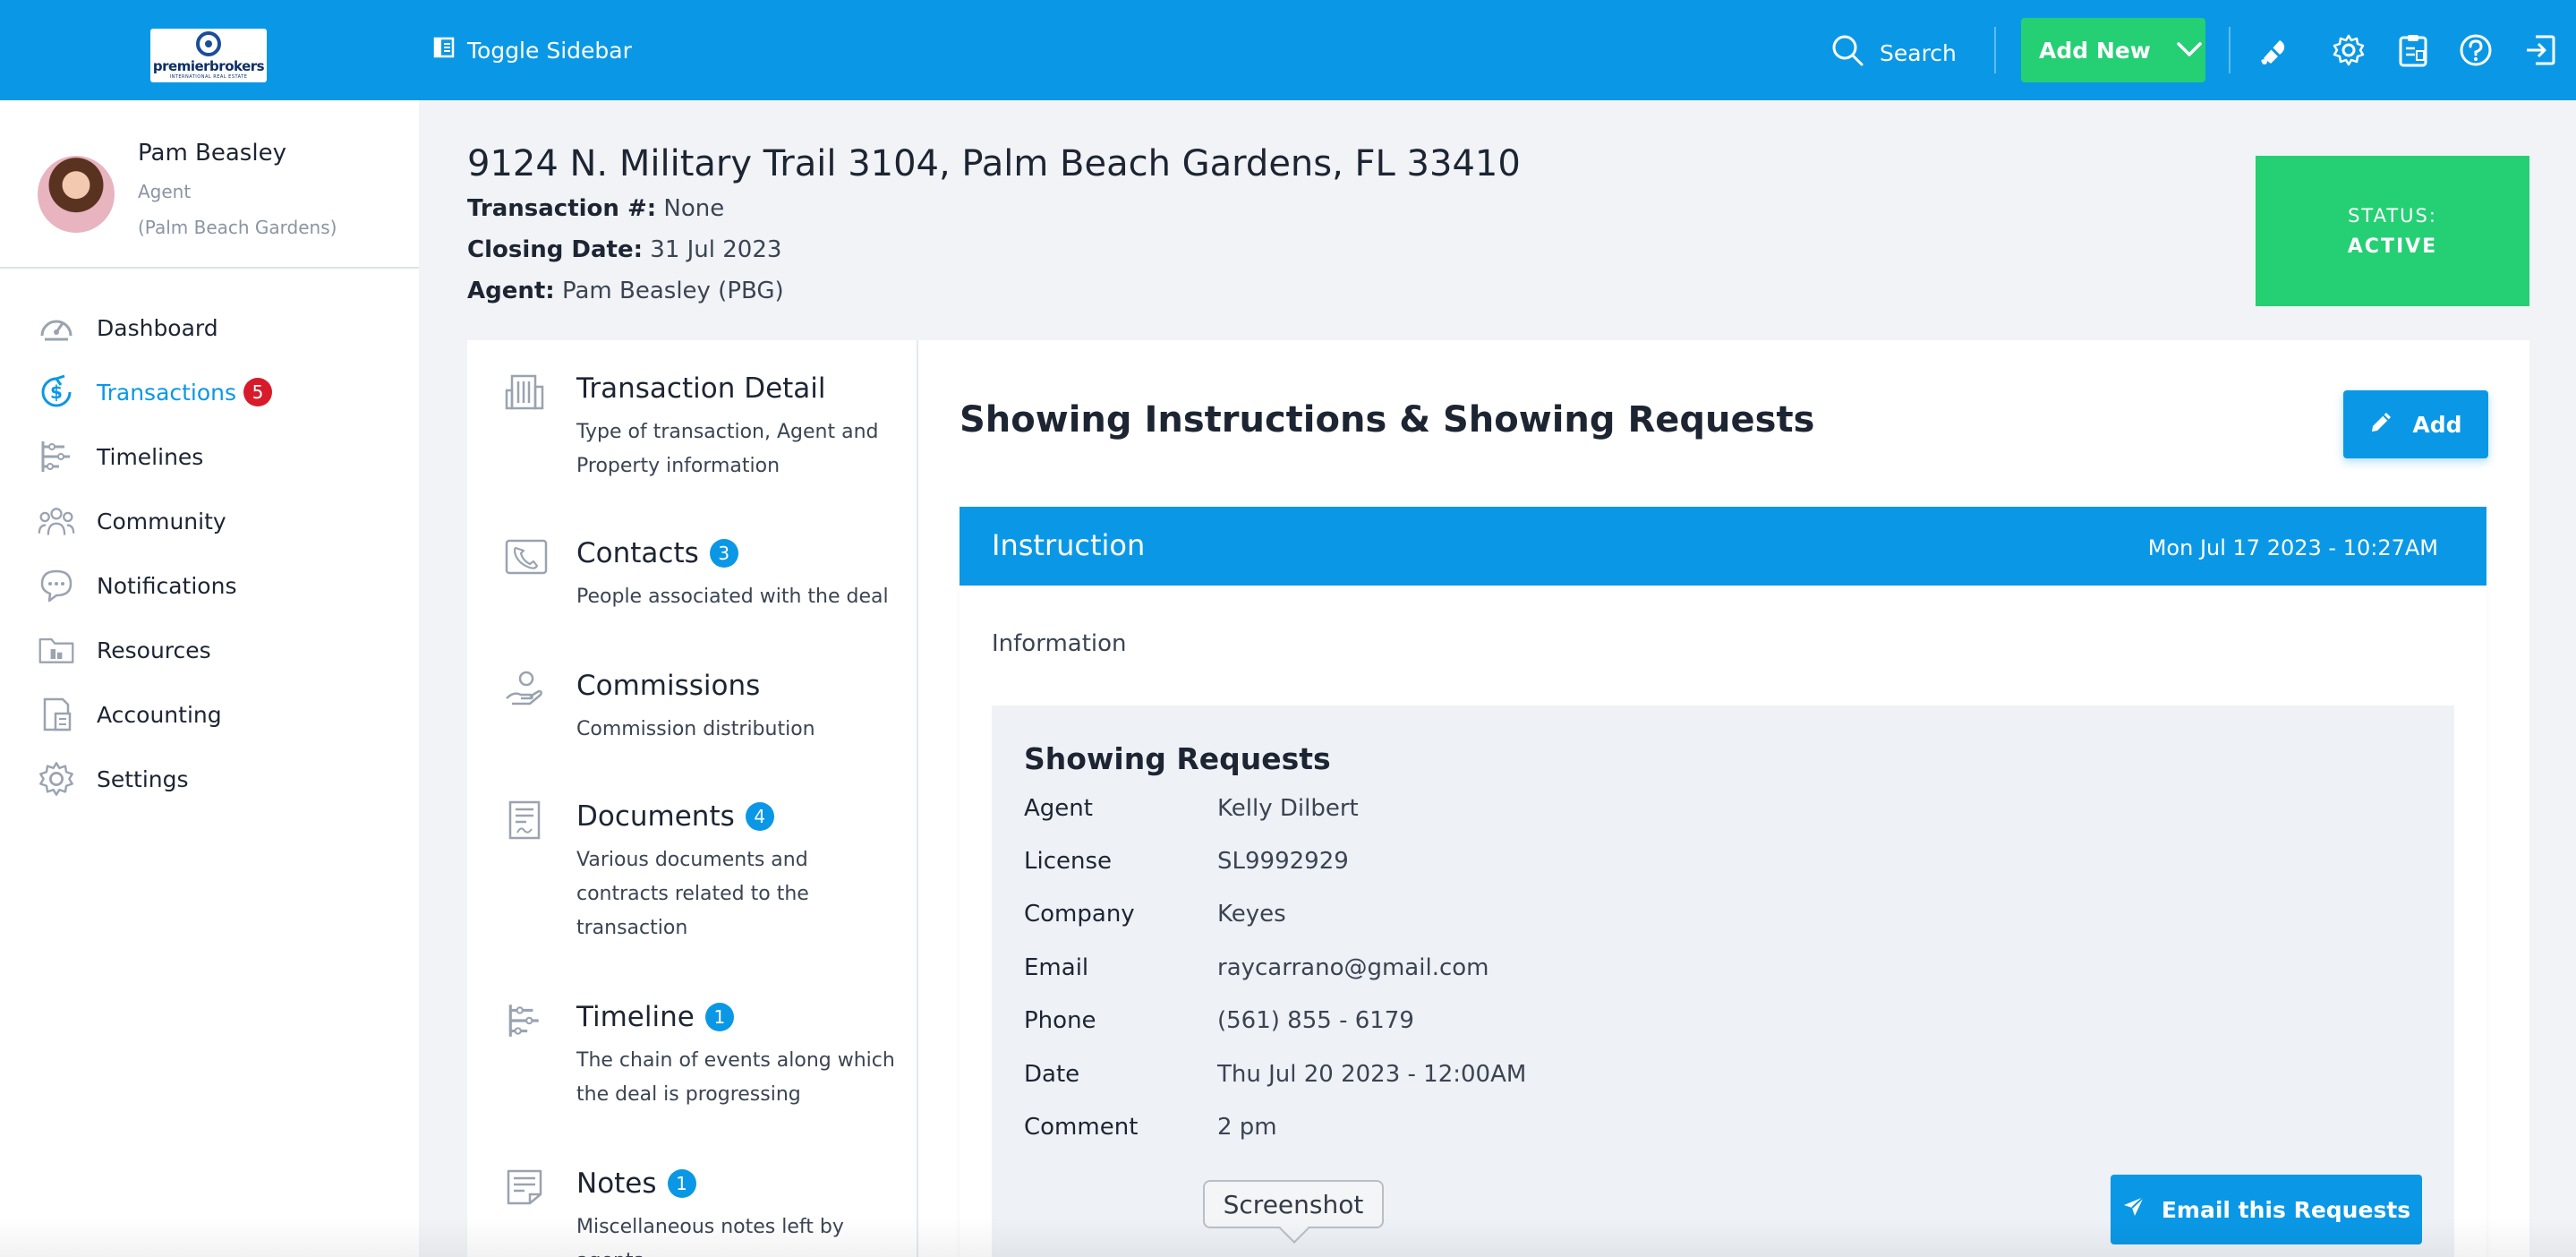 The image size is (2576, 1257). Describe the element at coordinates (1251, 915) in the screenshot. I see `request-value: Keyes` at that location.